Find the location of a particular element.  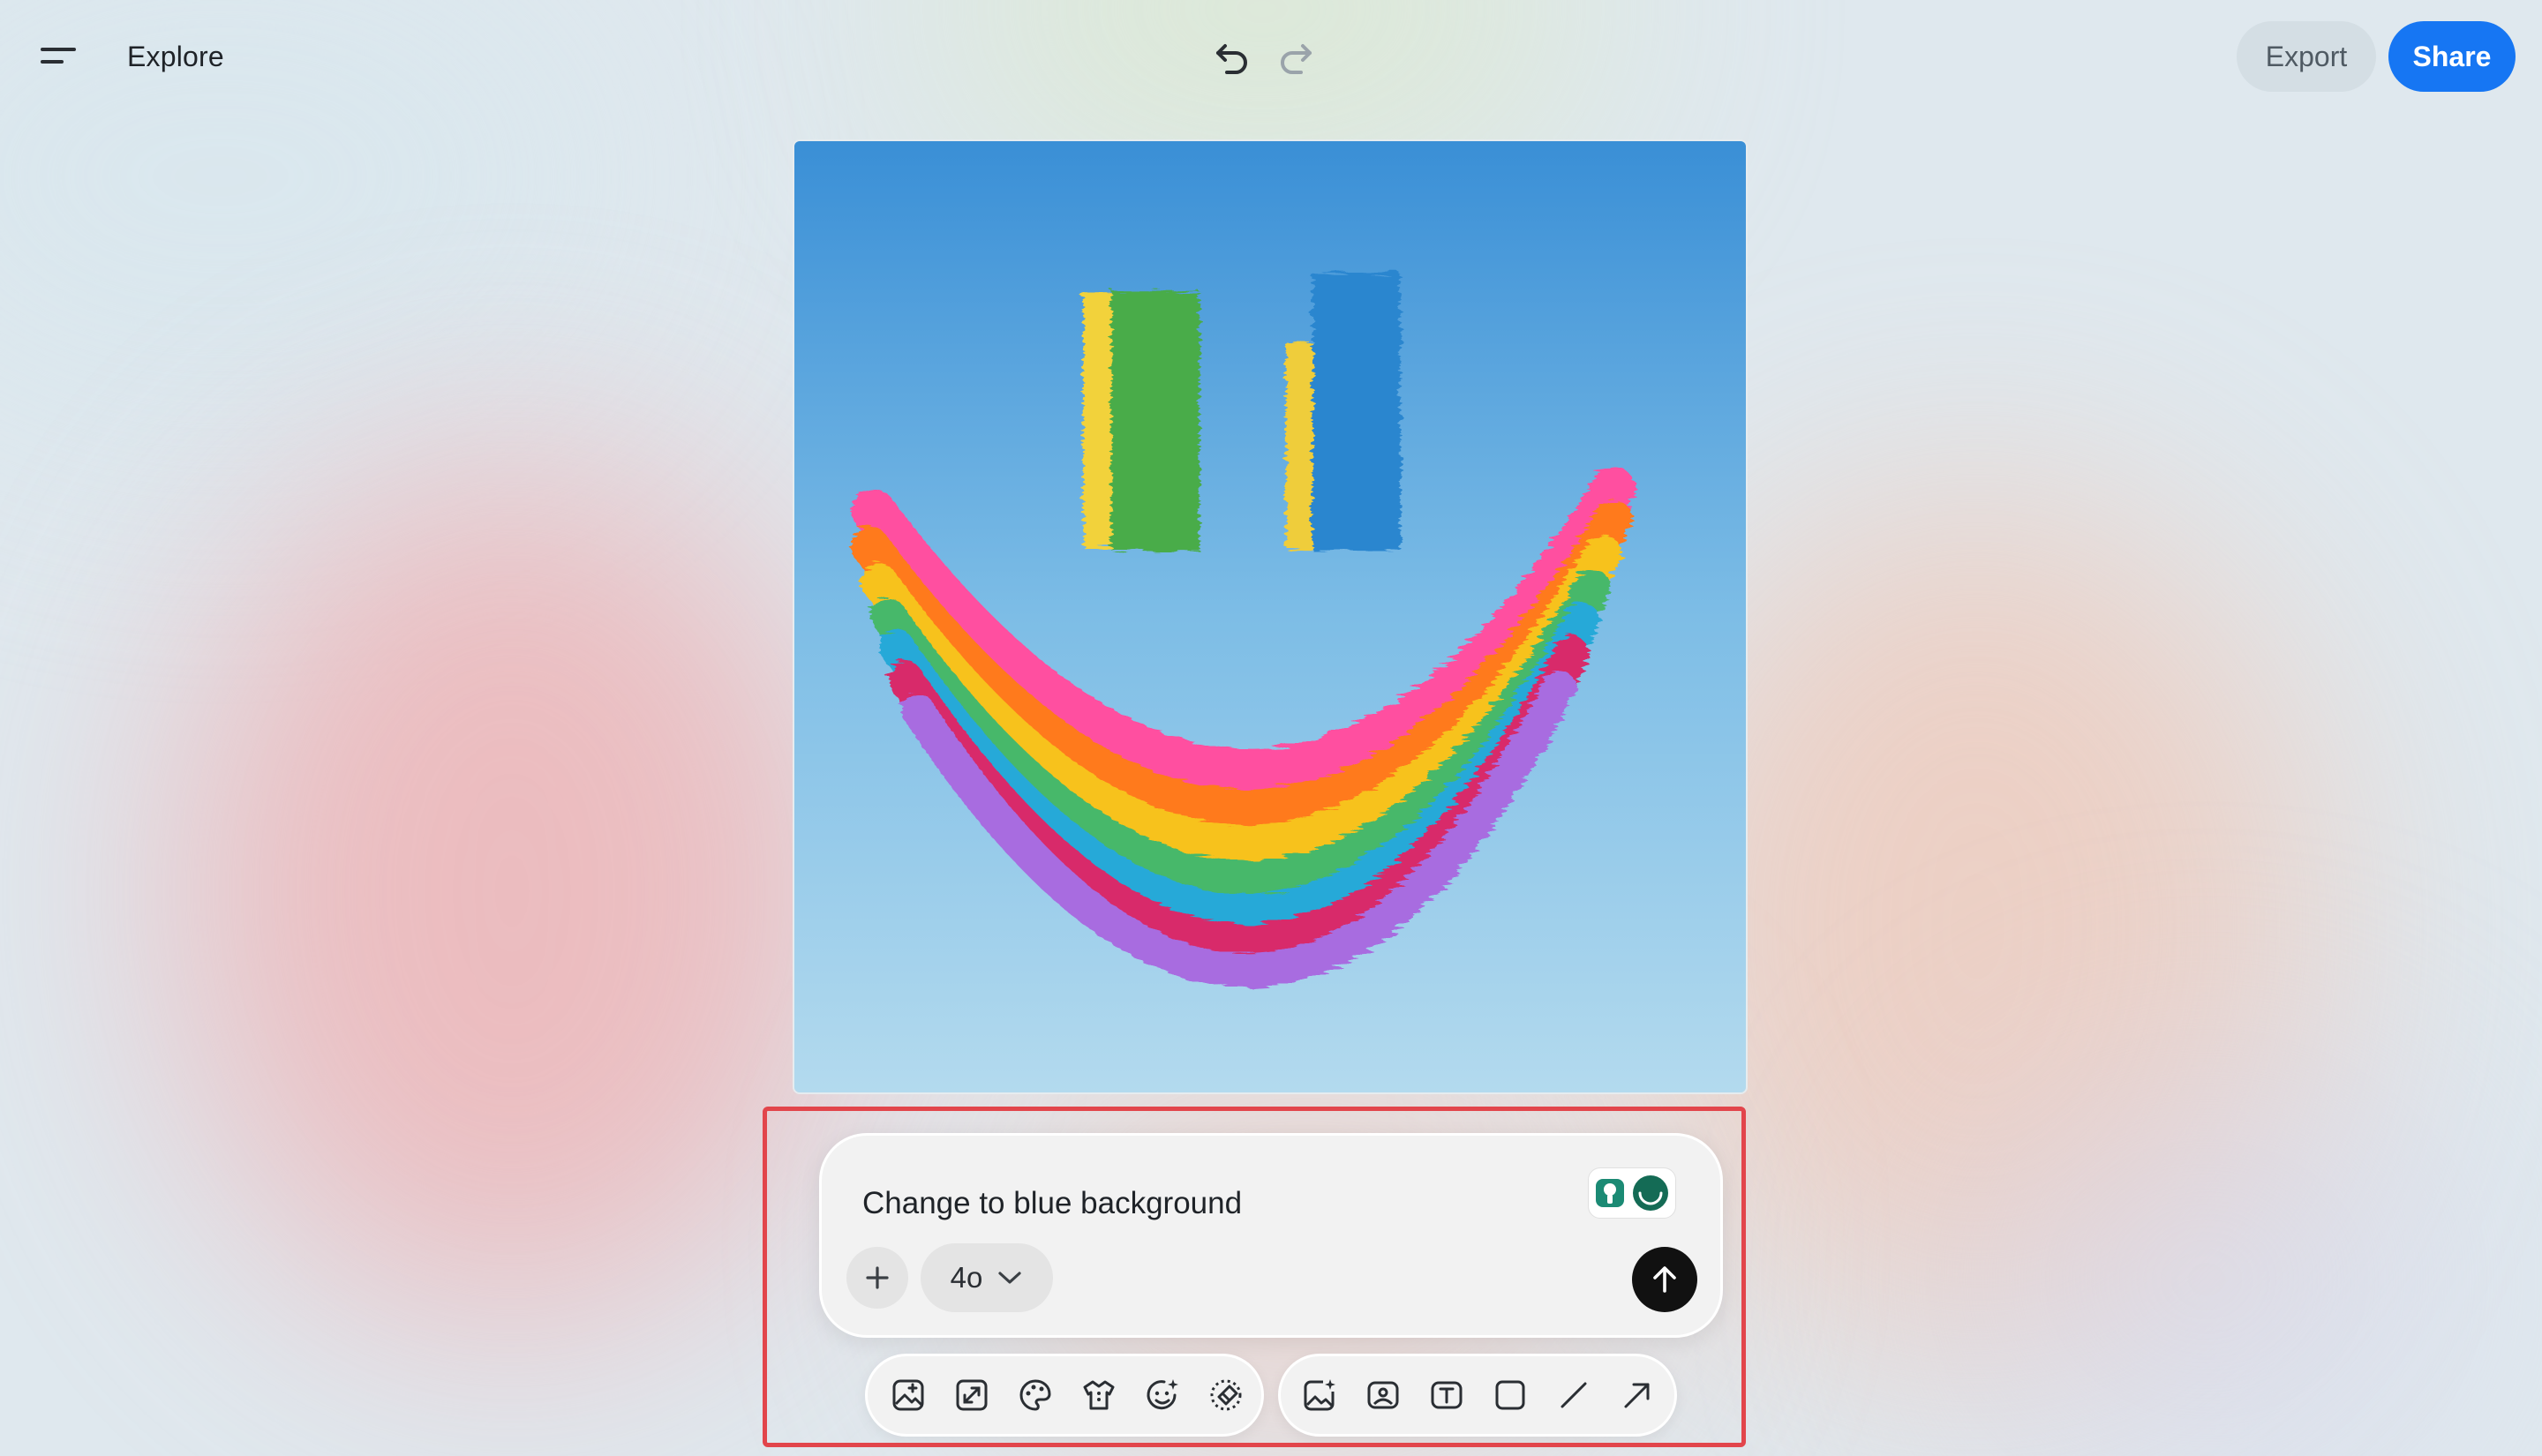

prompt-panel: 4o is located at coordinates (1271, 1235).